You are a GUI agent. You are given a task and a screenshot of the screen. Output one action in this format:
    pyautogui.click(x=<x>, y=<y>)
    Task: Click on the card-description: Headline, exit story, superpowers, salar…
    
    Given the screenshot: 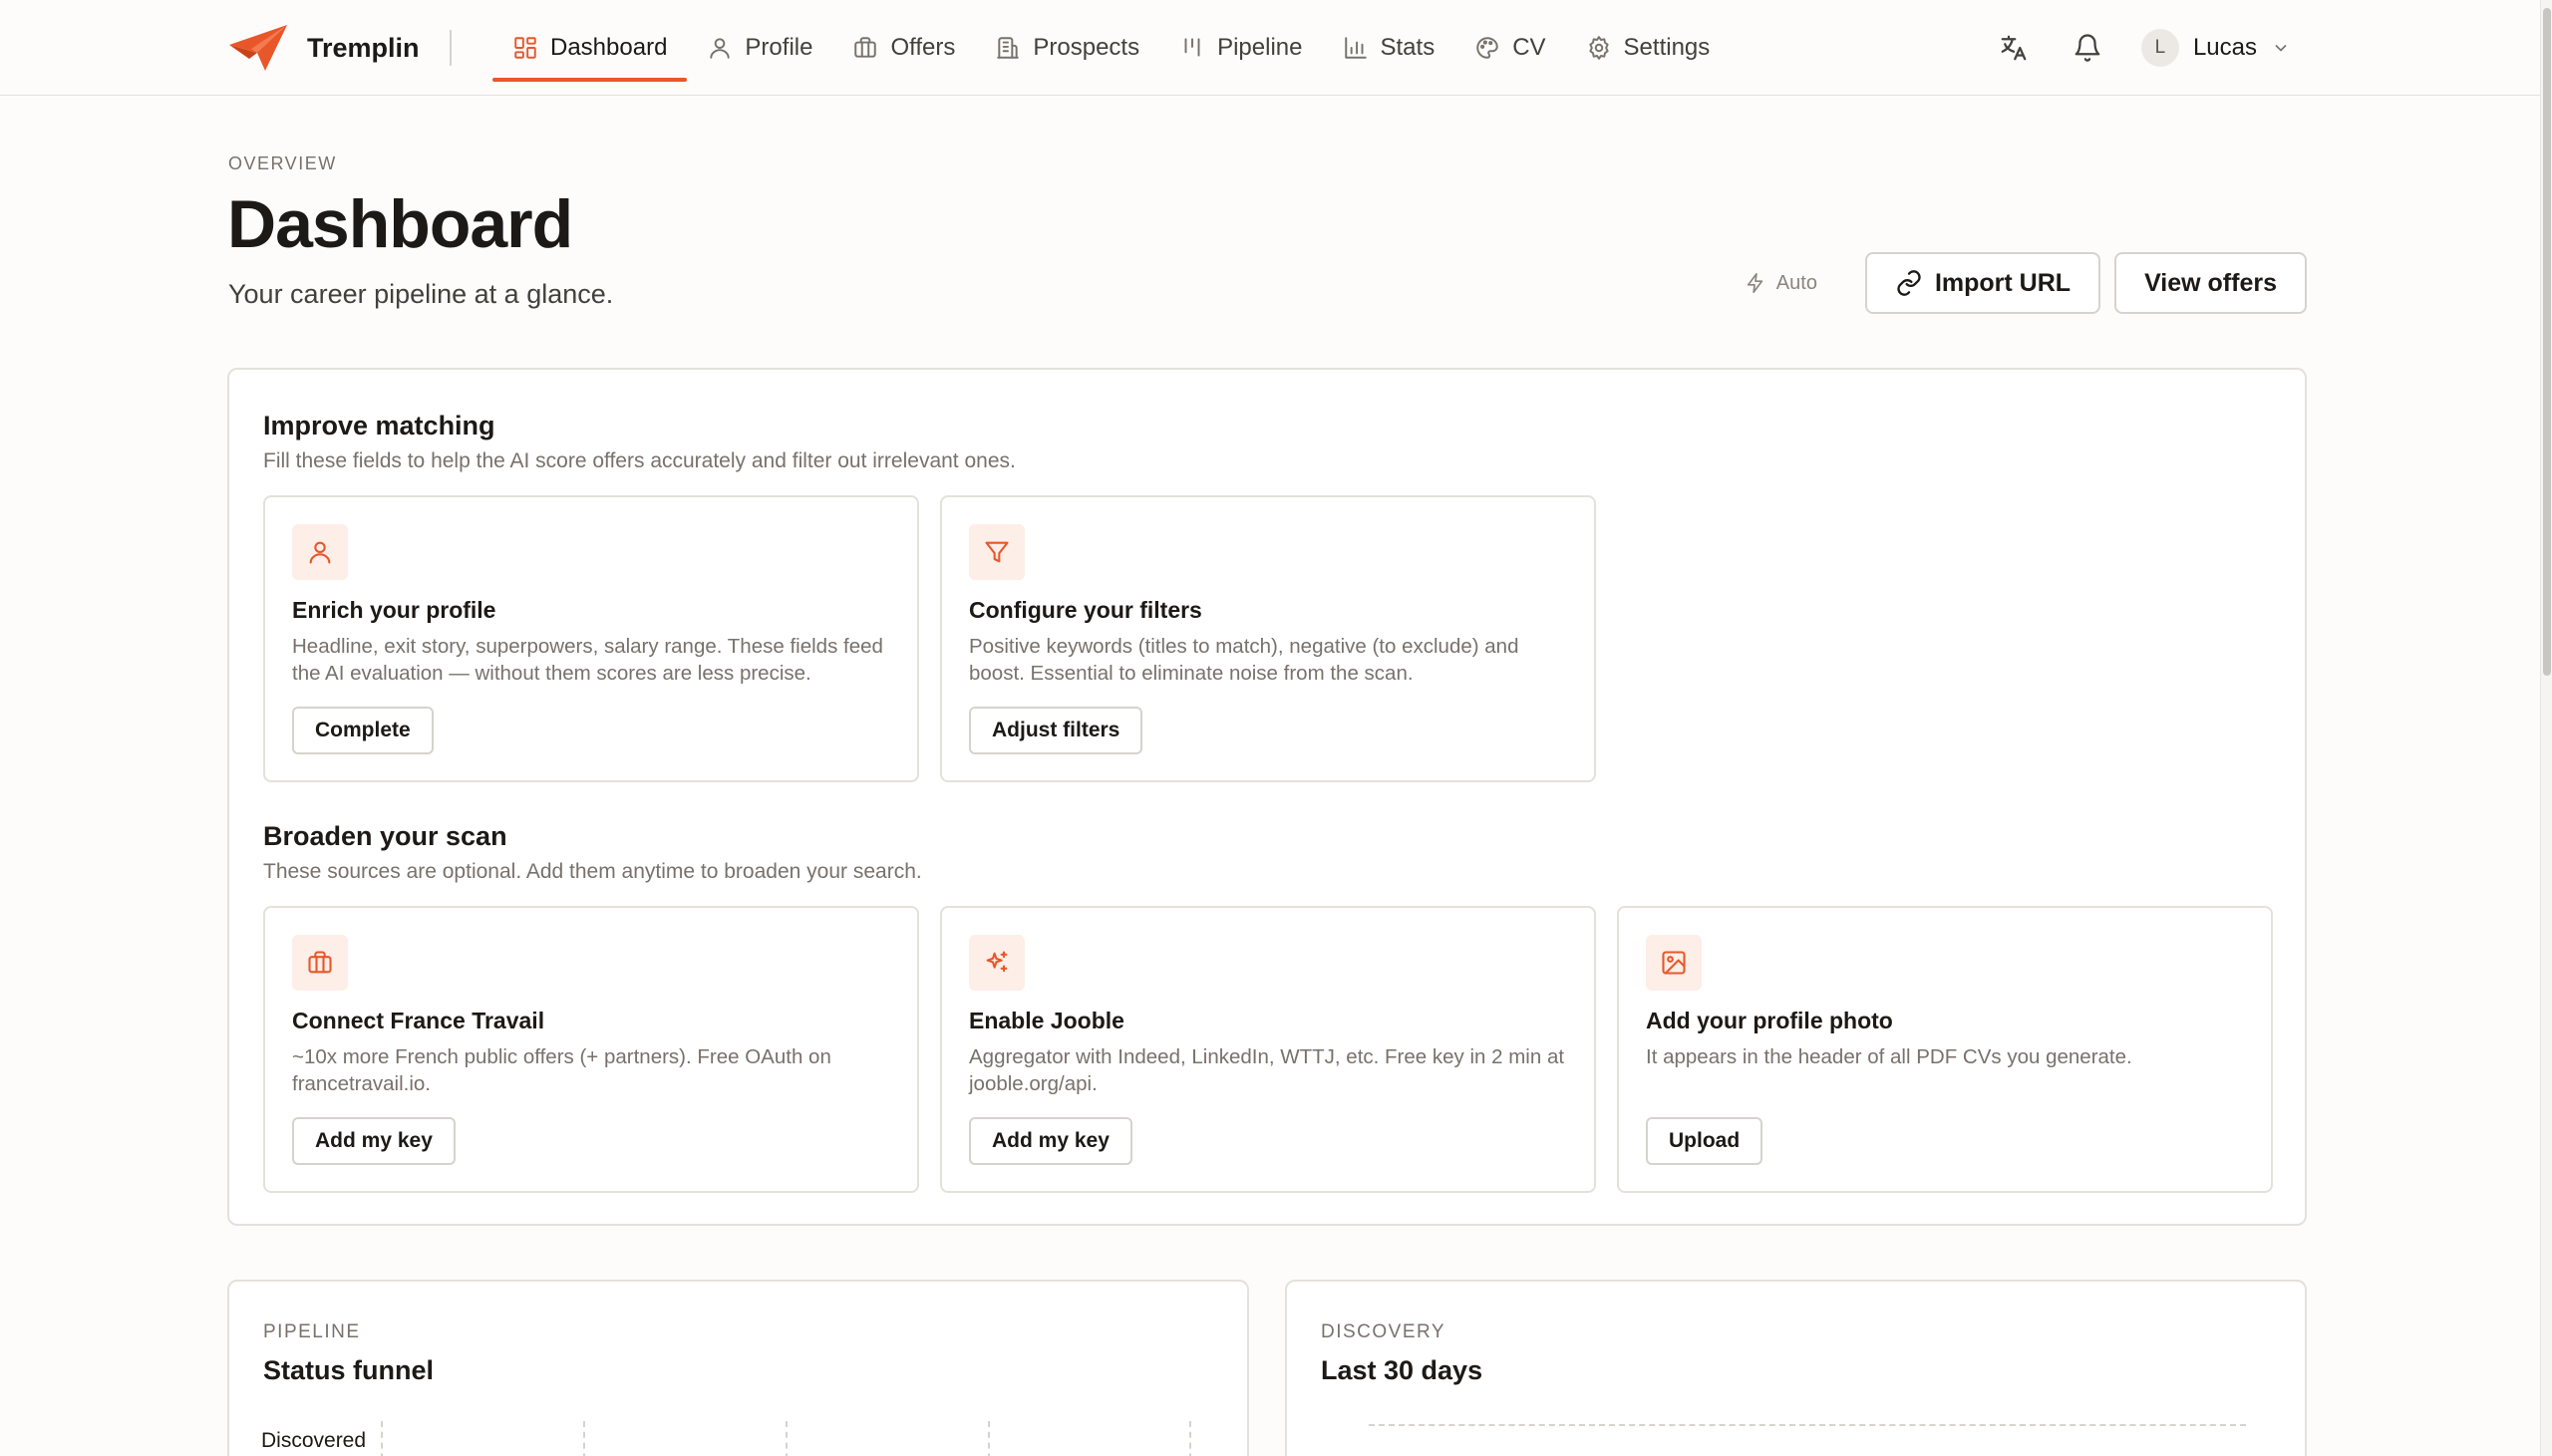 What is the action you would take?
    pyautogui.click(x=587, y=660)
    